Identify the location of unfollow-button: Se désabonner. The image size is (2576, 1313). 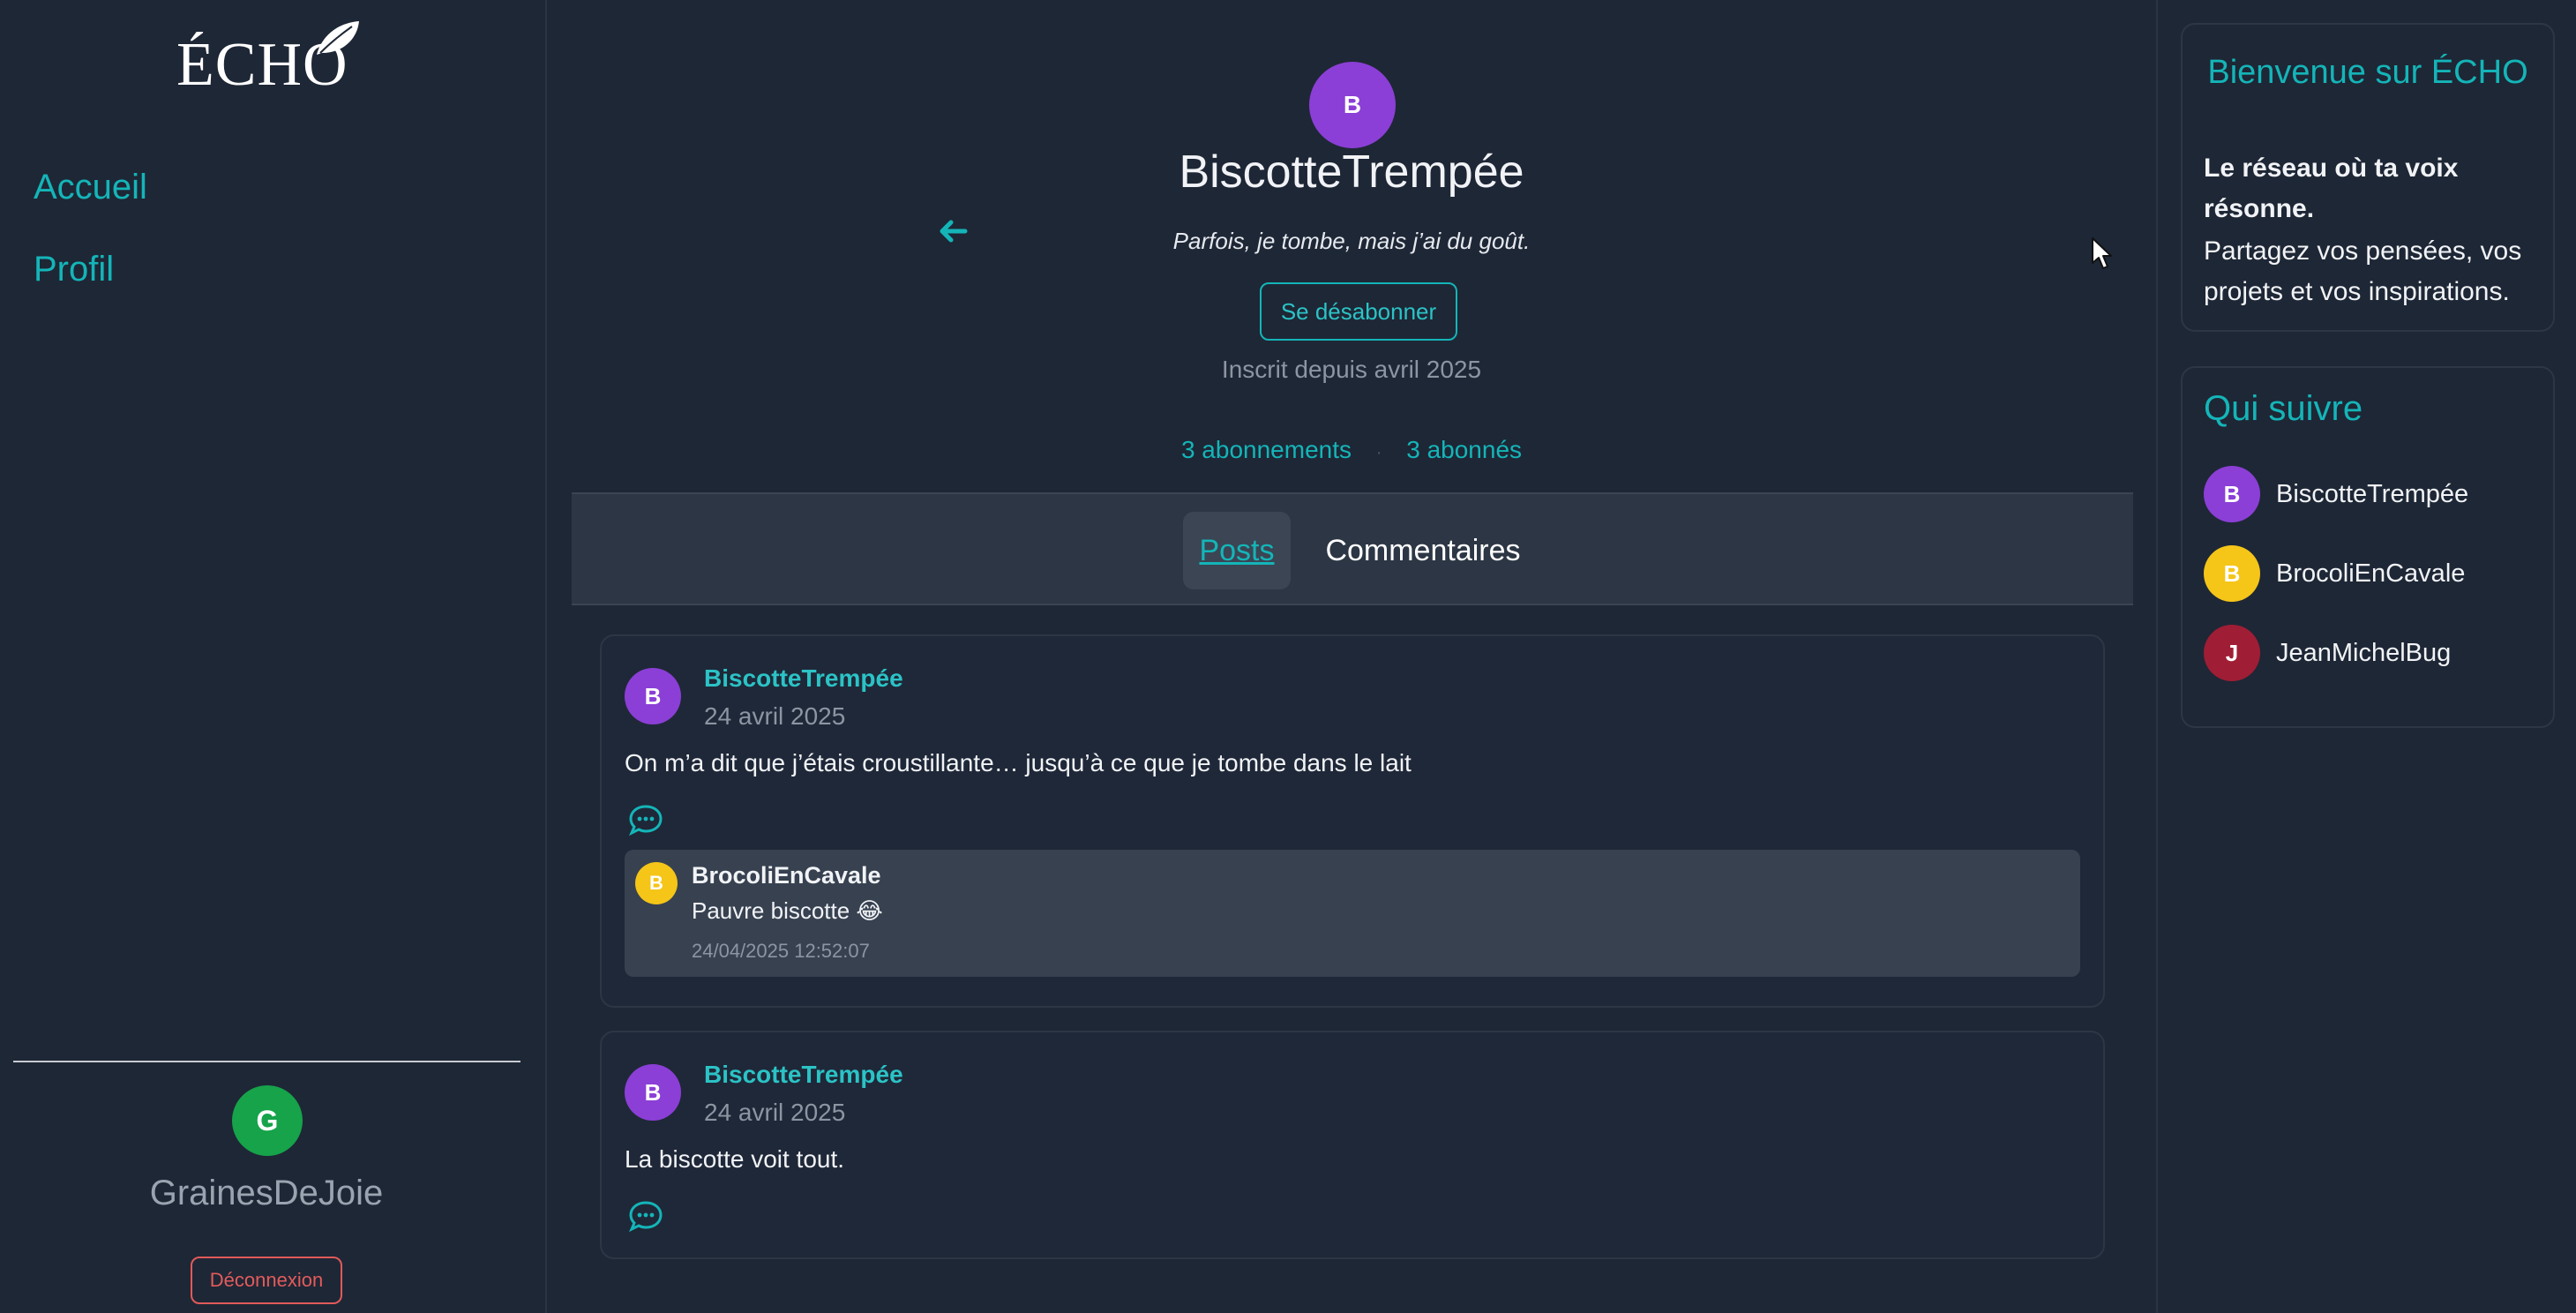
(1359, 311).